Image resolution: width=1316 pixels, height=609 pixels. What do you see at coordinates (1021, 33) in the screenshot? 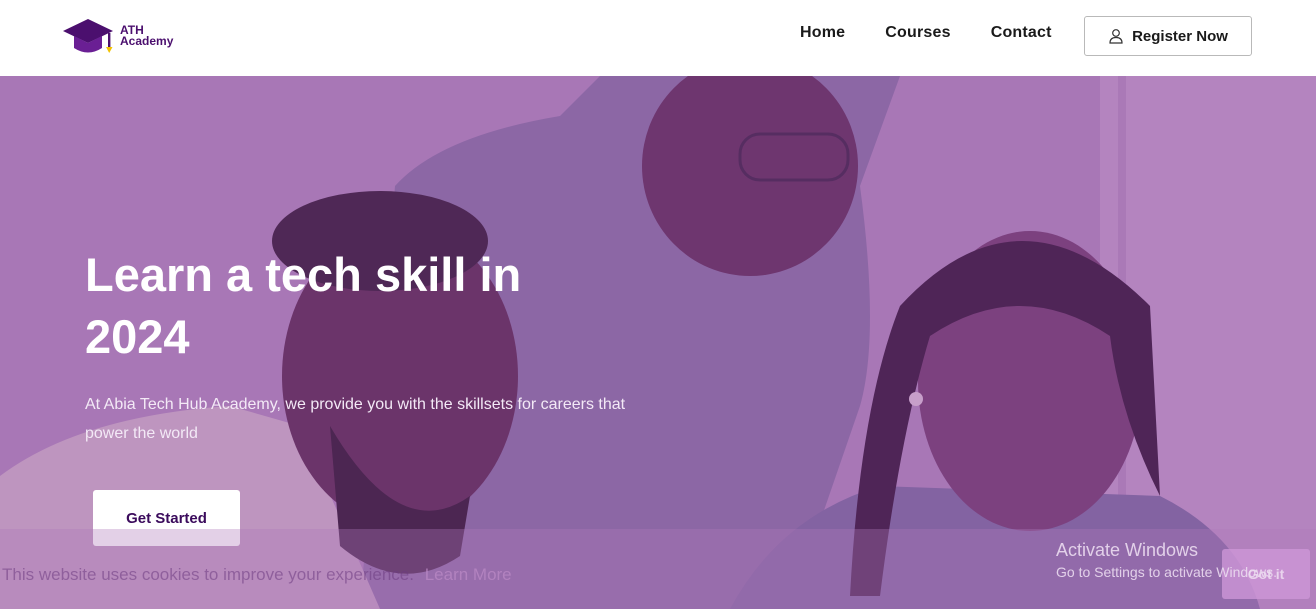
I see `nav-link-contact: Contact` at bounding box center [1021, 33].